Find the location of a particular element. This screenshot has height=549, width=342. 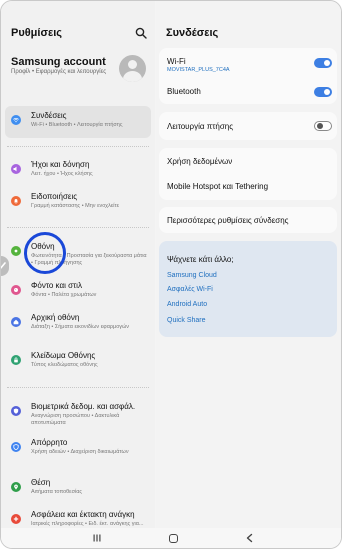

home-icon is located at coordinates (16, 322).